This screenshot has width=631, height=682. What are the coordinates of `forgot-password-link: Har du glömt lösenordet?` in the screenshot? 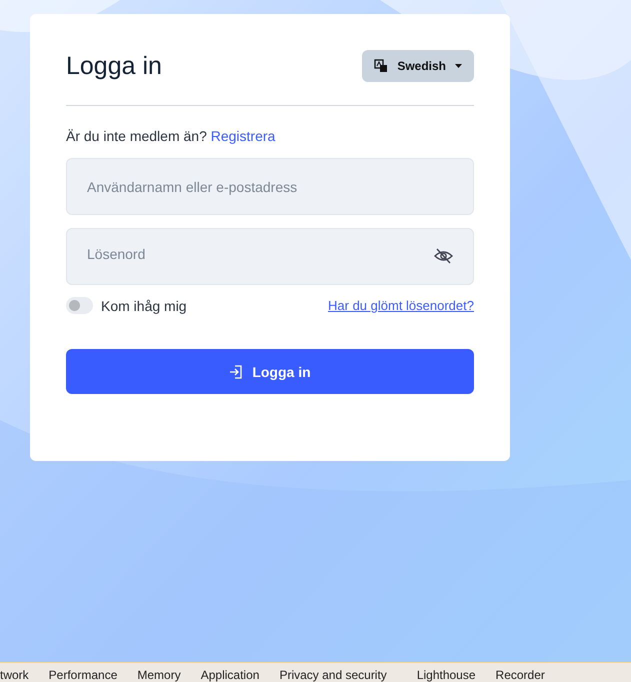 It's located at (401, 305).